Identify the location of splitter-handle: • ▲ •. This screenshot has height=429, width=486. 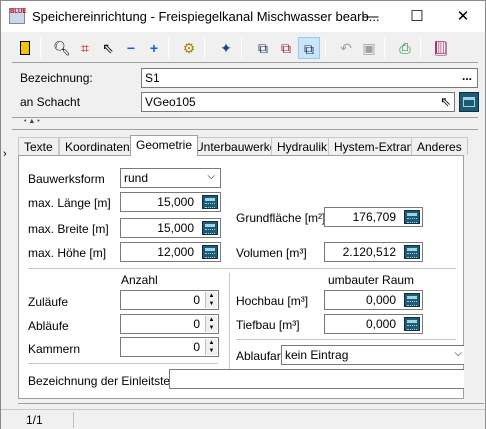
(32, 121).